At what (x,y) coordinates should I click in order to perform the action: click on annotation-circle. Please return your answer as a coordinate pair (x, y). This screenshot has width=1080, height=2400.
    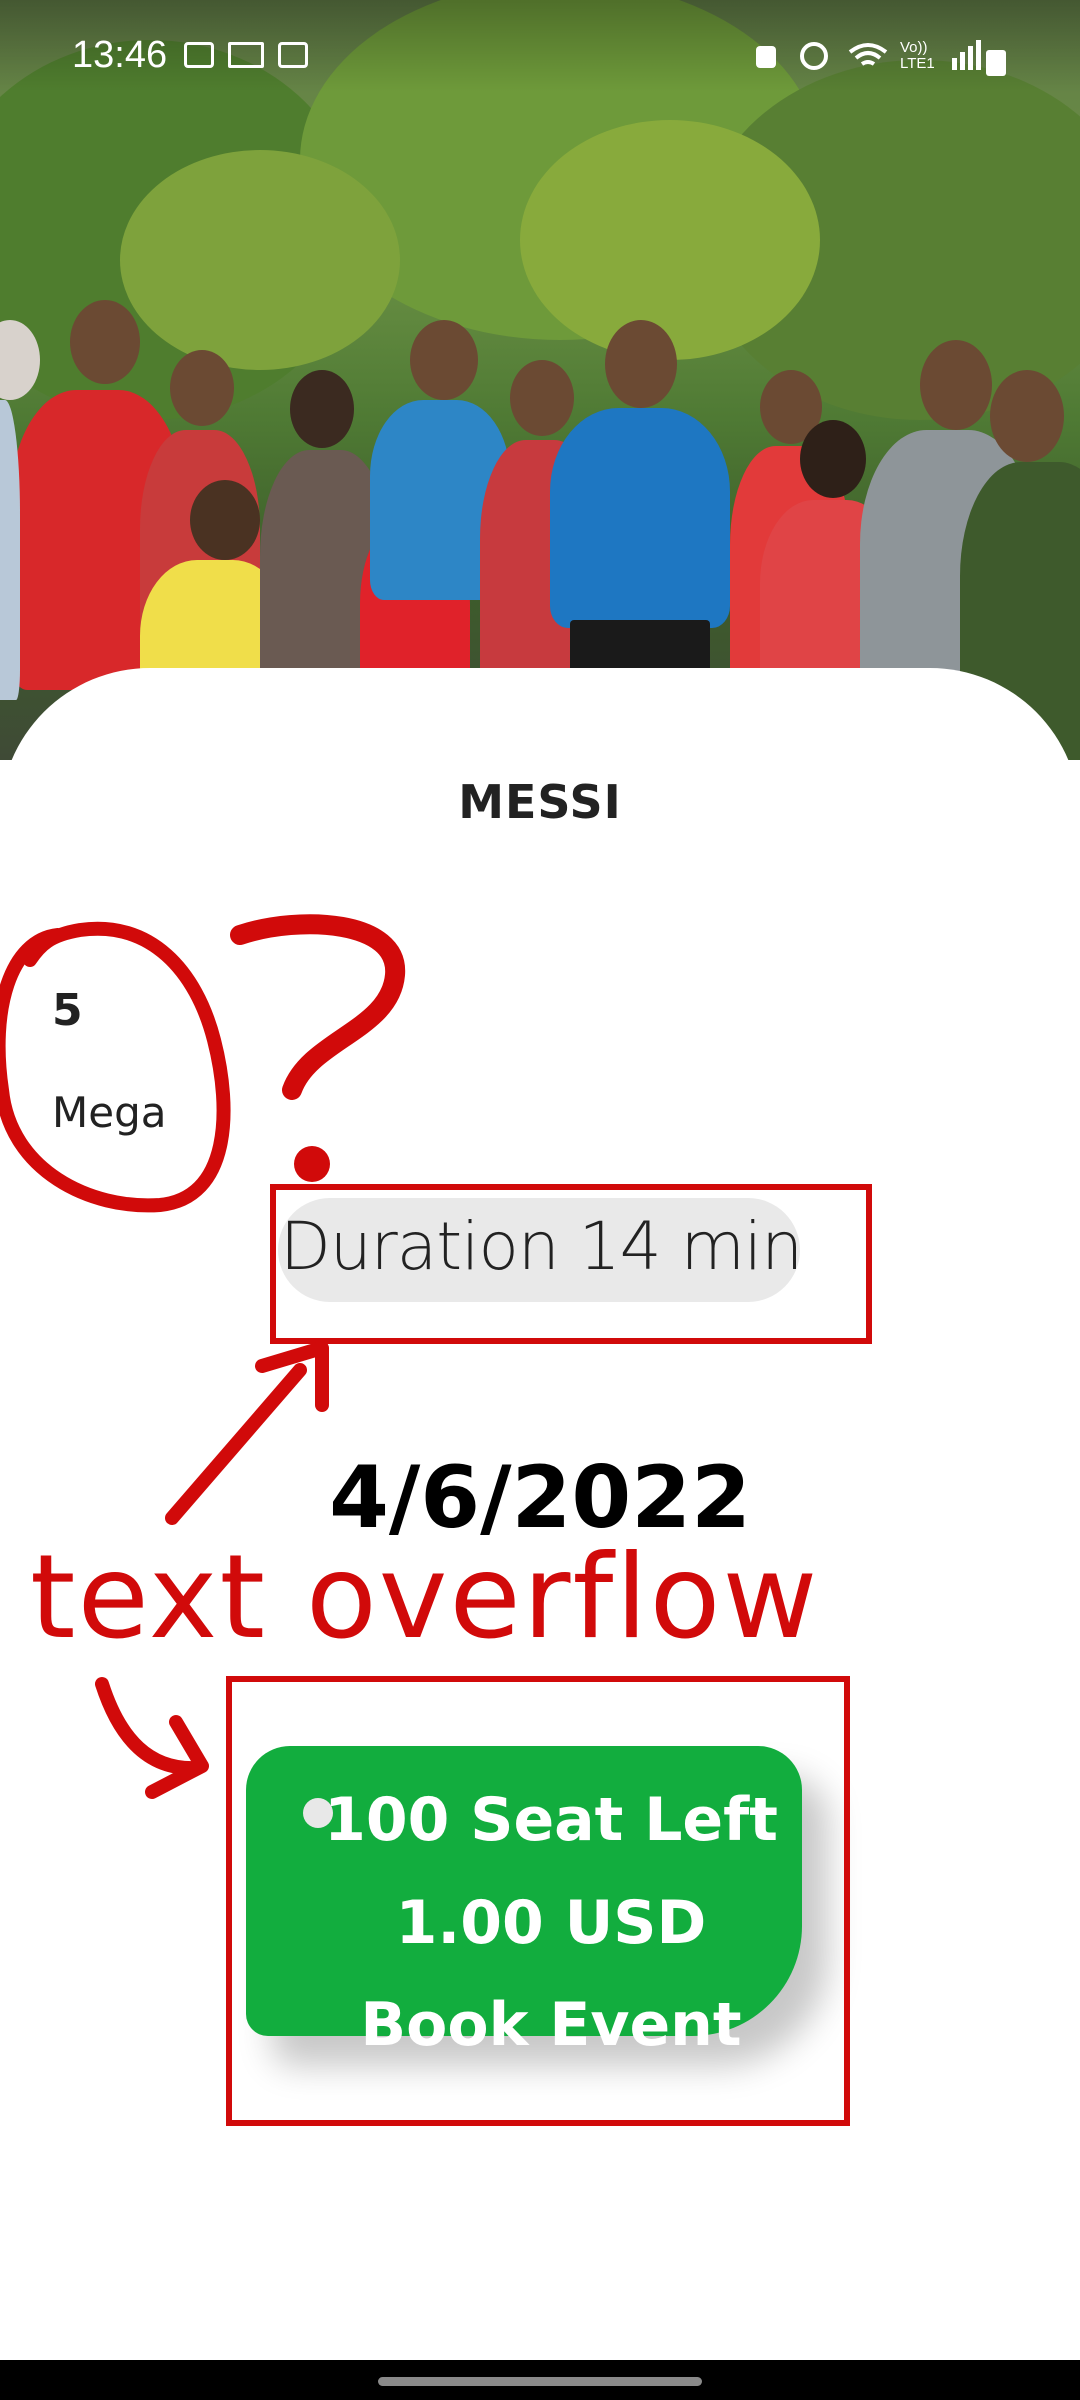
    Looking at the image, I should click on (115, 1067).